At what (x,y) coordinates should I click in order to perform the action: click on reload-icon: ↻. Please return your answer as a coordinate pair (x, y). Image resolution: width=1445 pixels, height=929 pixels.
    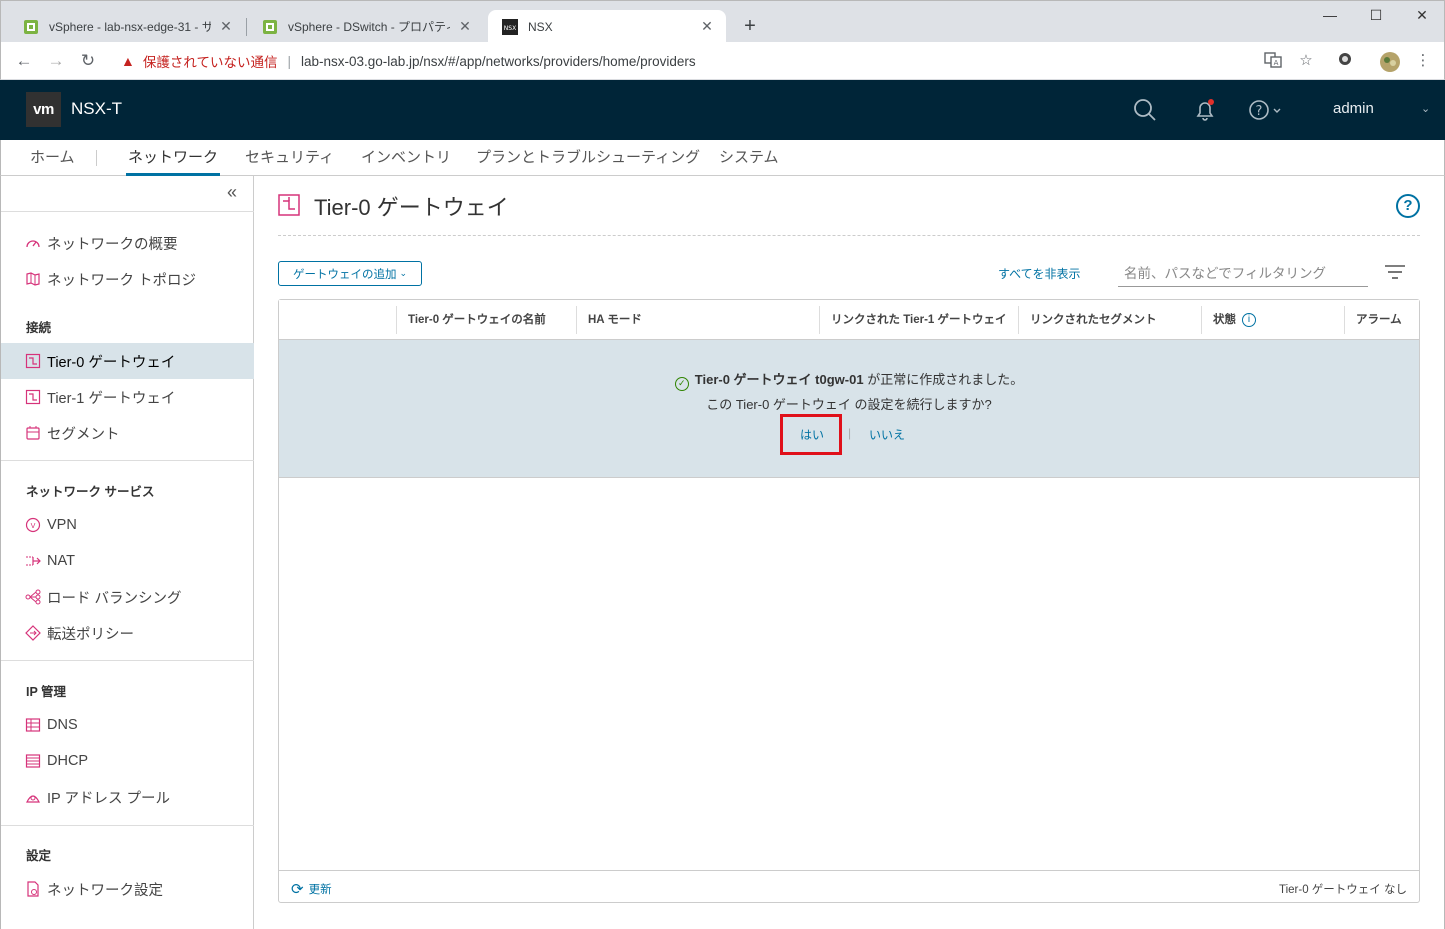
    Looking at the image, I should click on (88, 61).